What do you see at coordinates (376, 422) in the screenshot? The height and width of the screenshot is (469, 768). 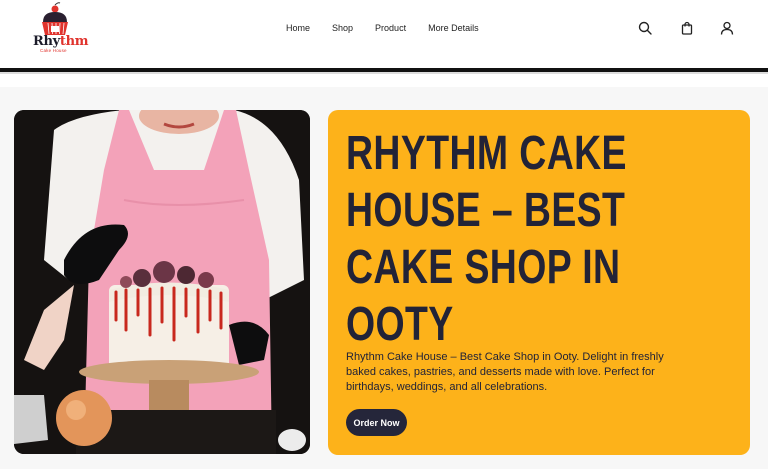 I see `order-now-button: Order Now` at bounding box center [376, 422].